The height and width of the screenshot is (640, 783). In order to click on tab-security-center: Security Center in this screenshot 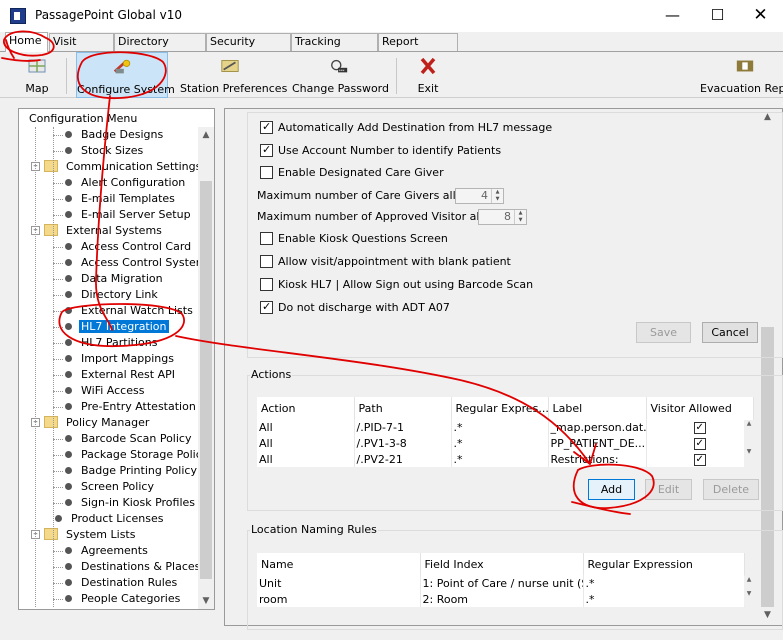, I will do `click(248, 48)`.